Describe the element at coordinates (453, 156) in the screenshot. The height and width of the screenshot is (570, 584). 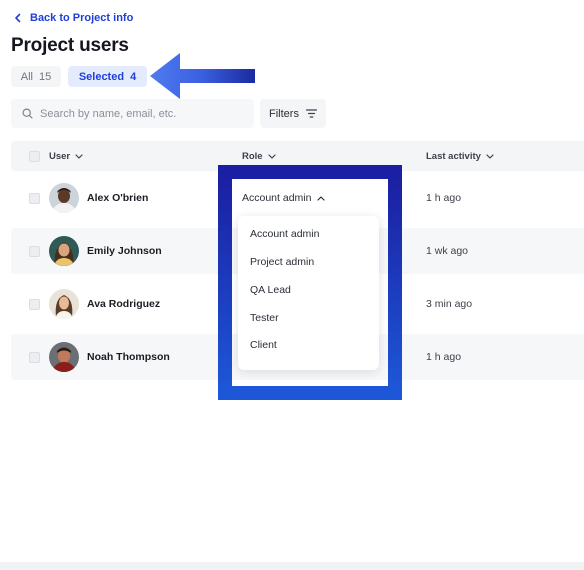
I see `column-last-activity-label: Last activity` at that location.